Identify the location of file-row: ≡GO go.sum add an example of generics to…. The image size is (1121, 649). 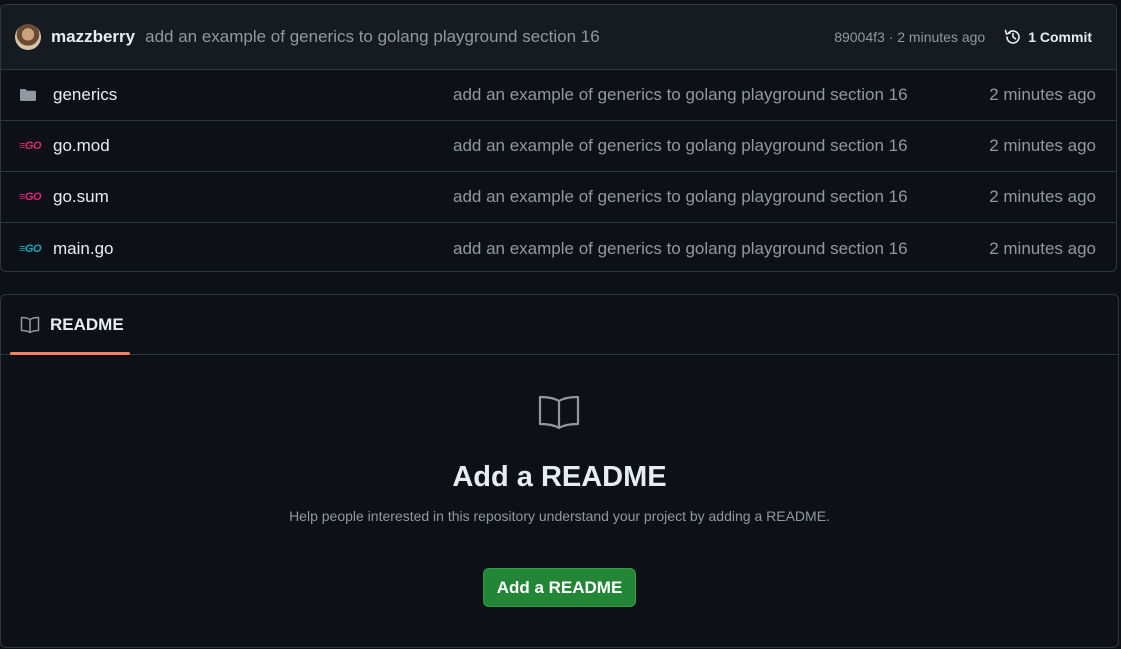
(558, 197).